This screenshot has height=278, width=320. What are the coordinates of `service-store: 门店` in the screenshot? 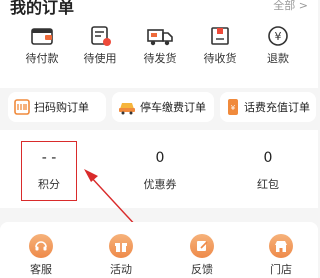 It's located at (281, 255).